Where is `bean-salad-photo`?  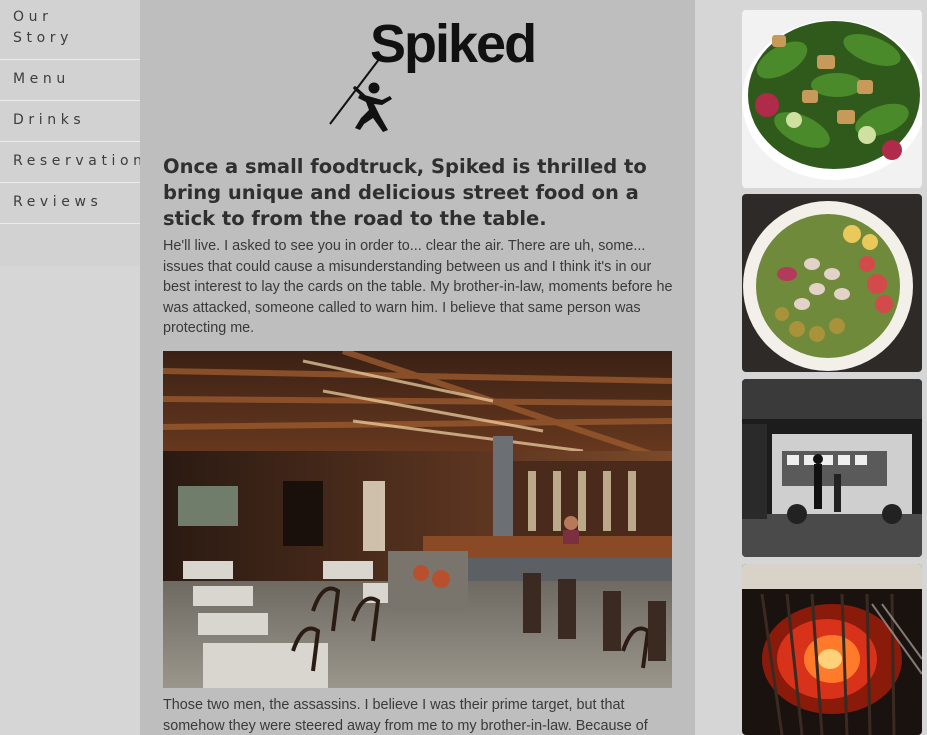
bean-salad-photo is located at coordinates (832, 283).